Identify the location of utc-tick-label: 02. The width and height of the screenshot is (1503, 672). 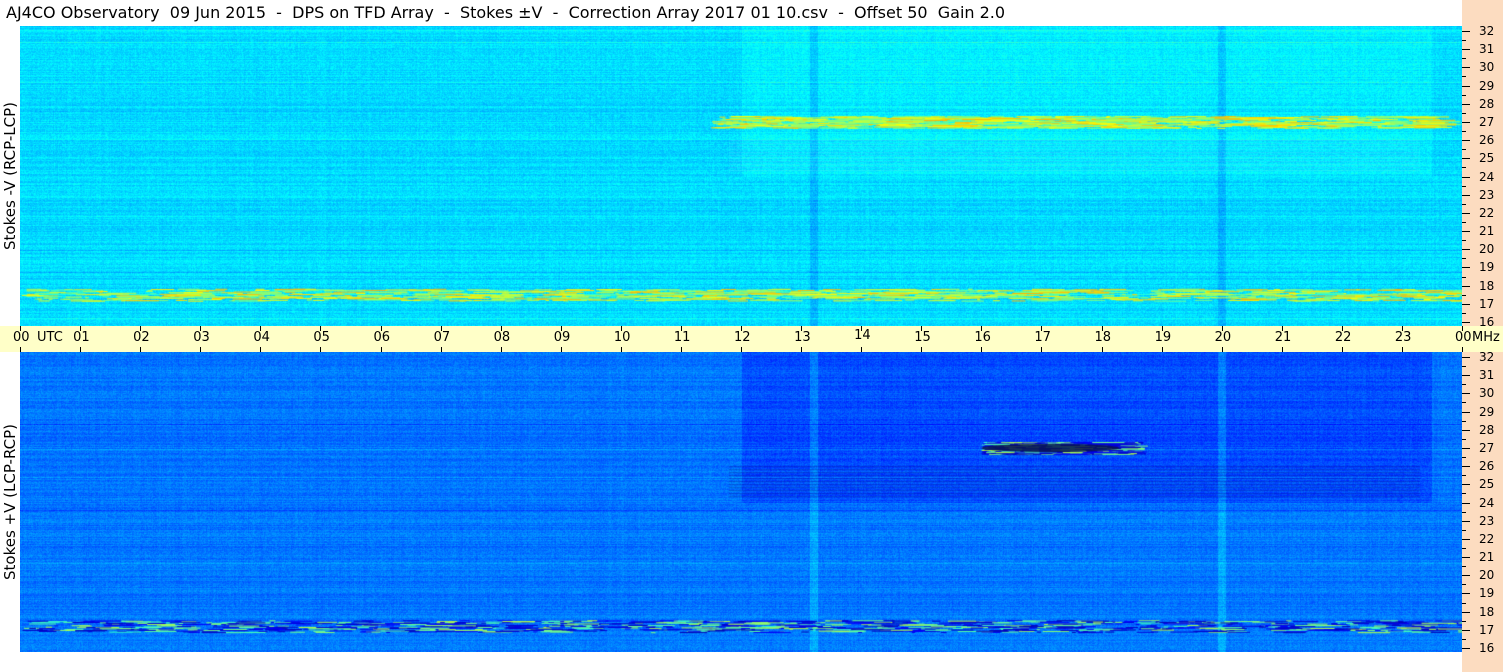
(141, 337).